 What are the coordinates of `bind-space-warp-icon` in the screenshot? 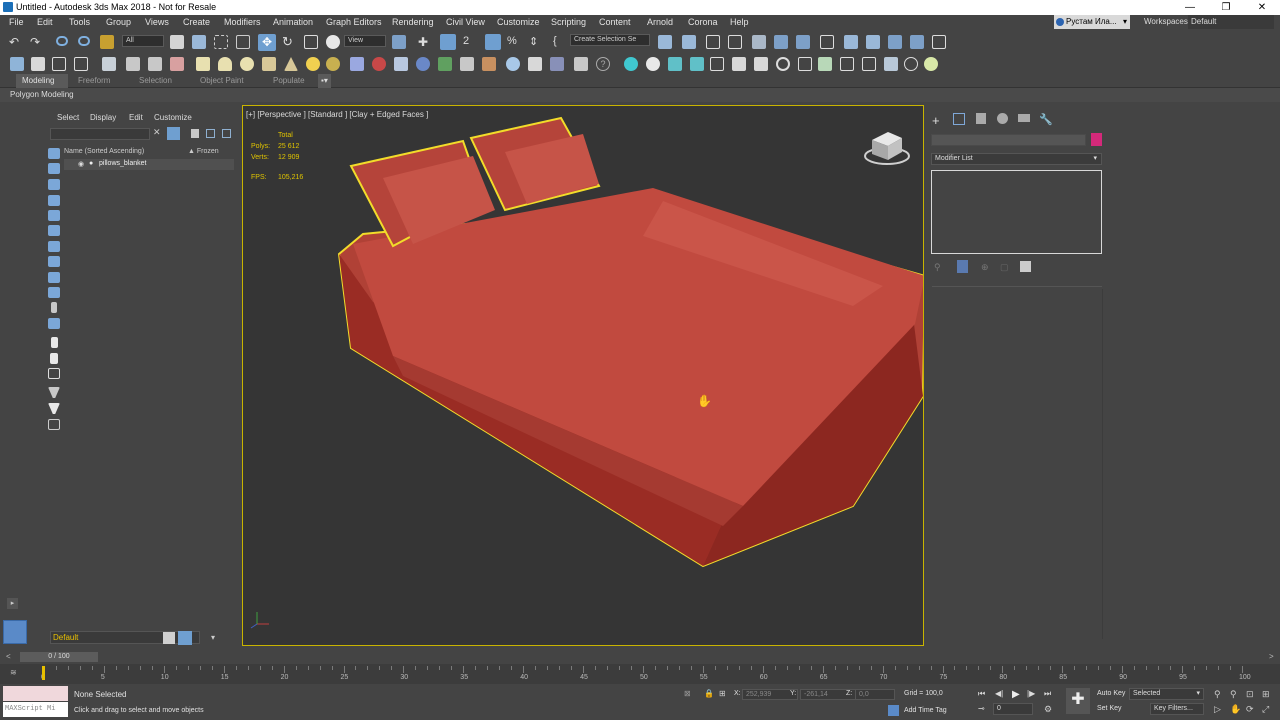 It's located at (107, 42).